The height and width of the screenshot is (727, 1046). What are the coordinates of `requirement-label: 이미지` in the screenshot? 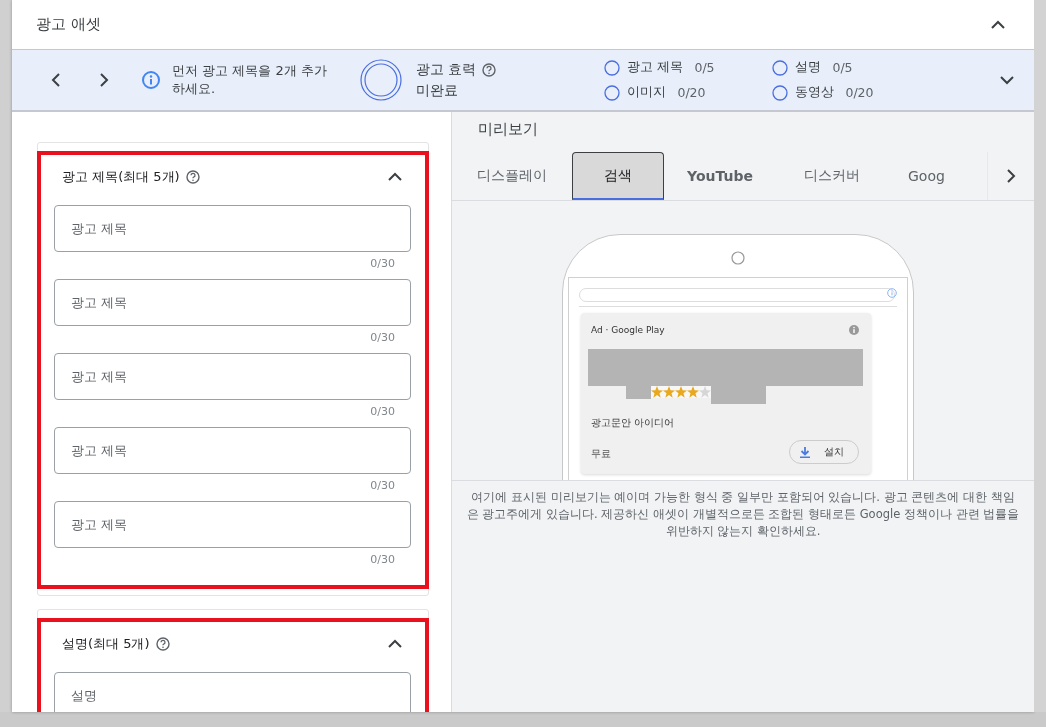 It's located at (647, 92).